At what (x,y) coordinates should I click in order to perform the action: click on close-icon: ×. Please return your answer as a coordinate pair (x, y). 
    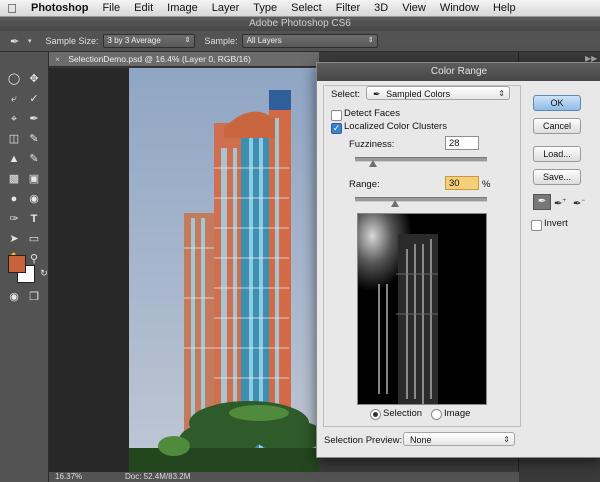
    Looking at the image, I should click on (57, 59).